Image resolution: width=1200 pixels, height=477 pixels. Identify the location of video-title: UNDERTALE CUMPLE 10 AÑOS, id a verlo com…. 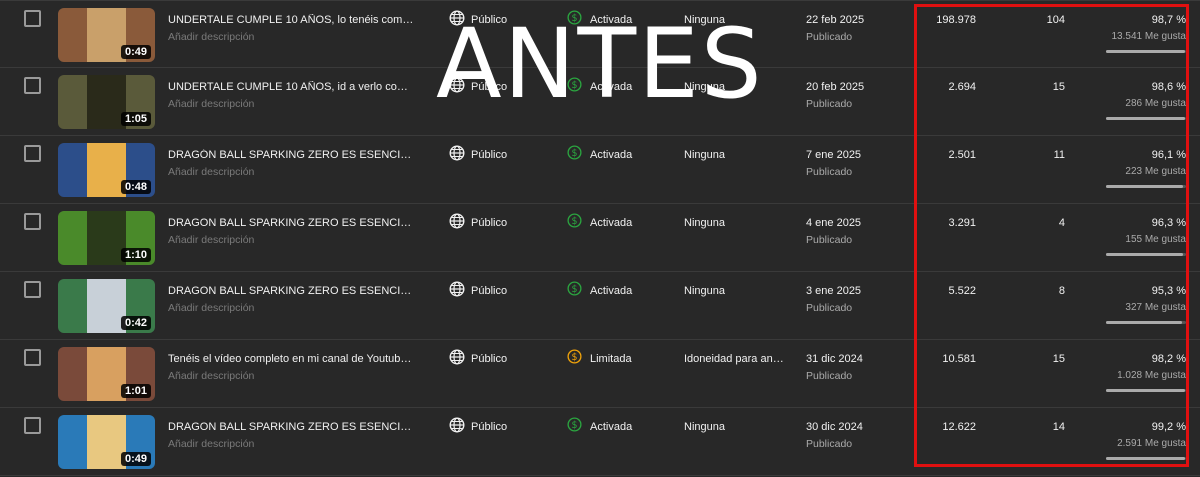
(292, 87).